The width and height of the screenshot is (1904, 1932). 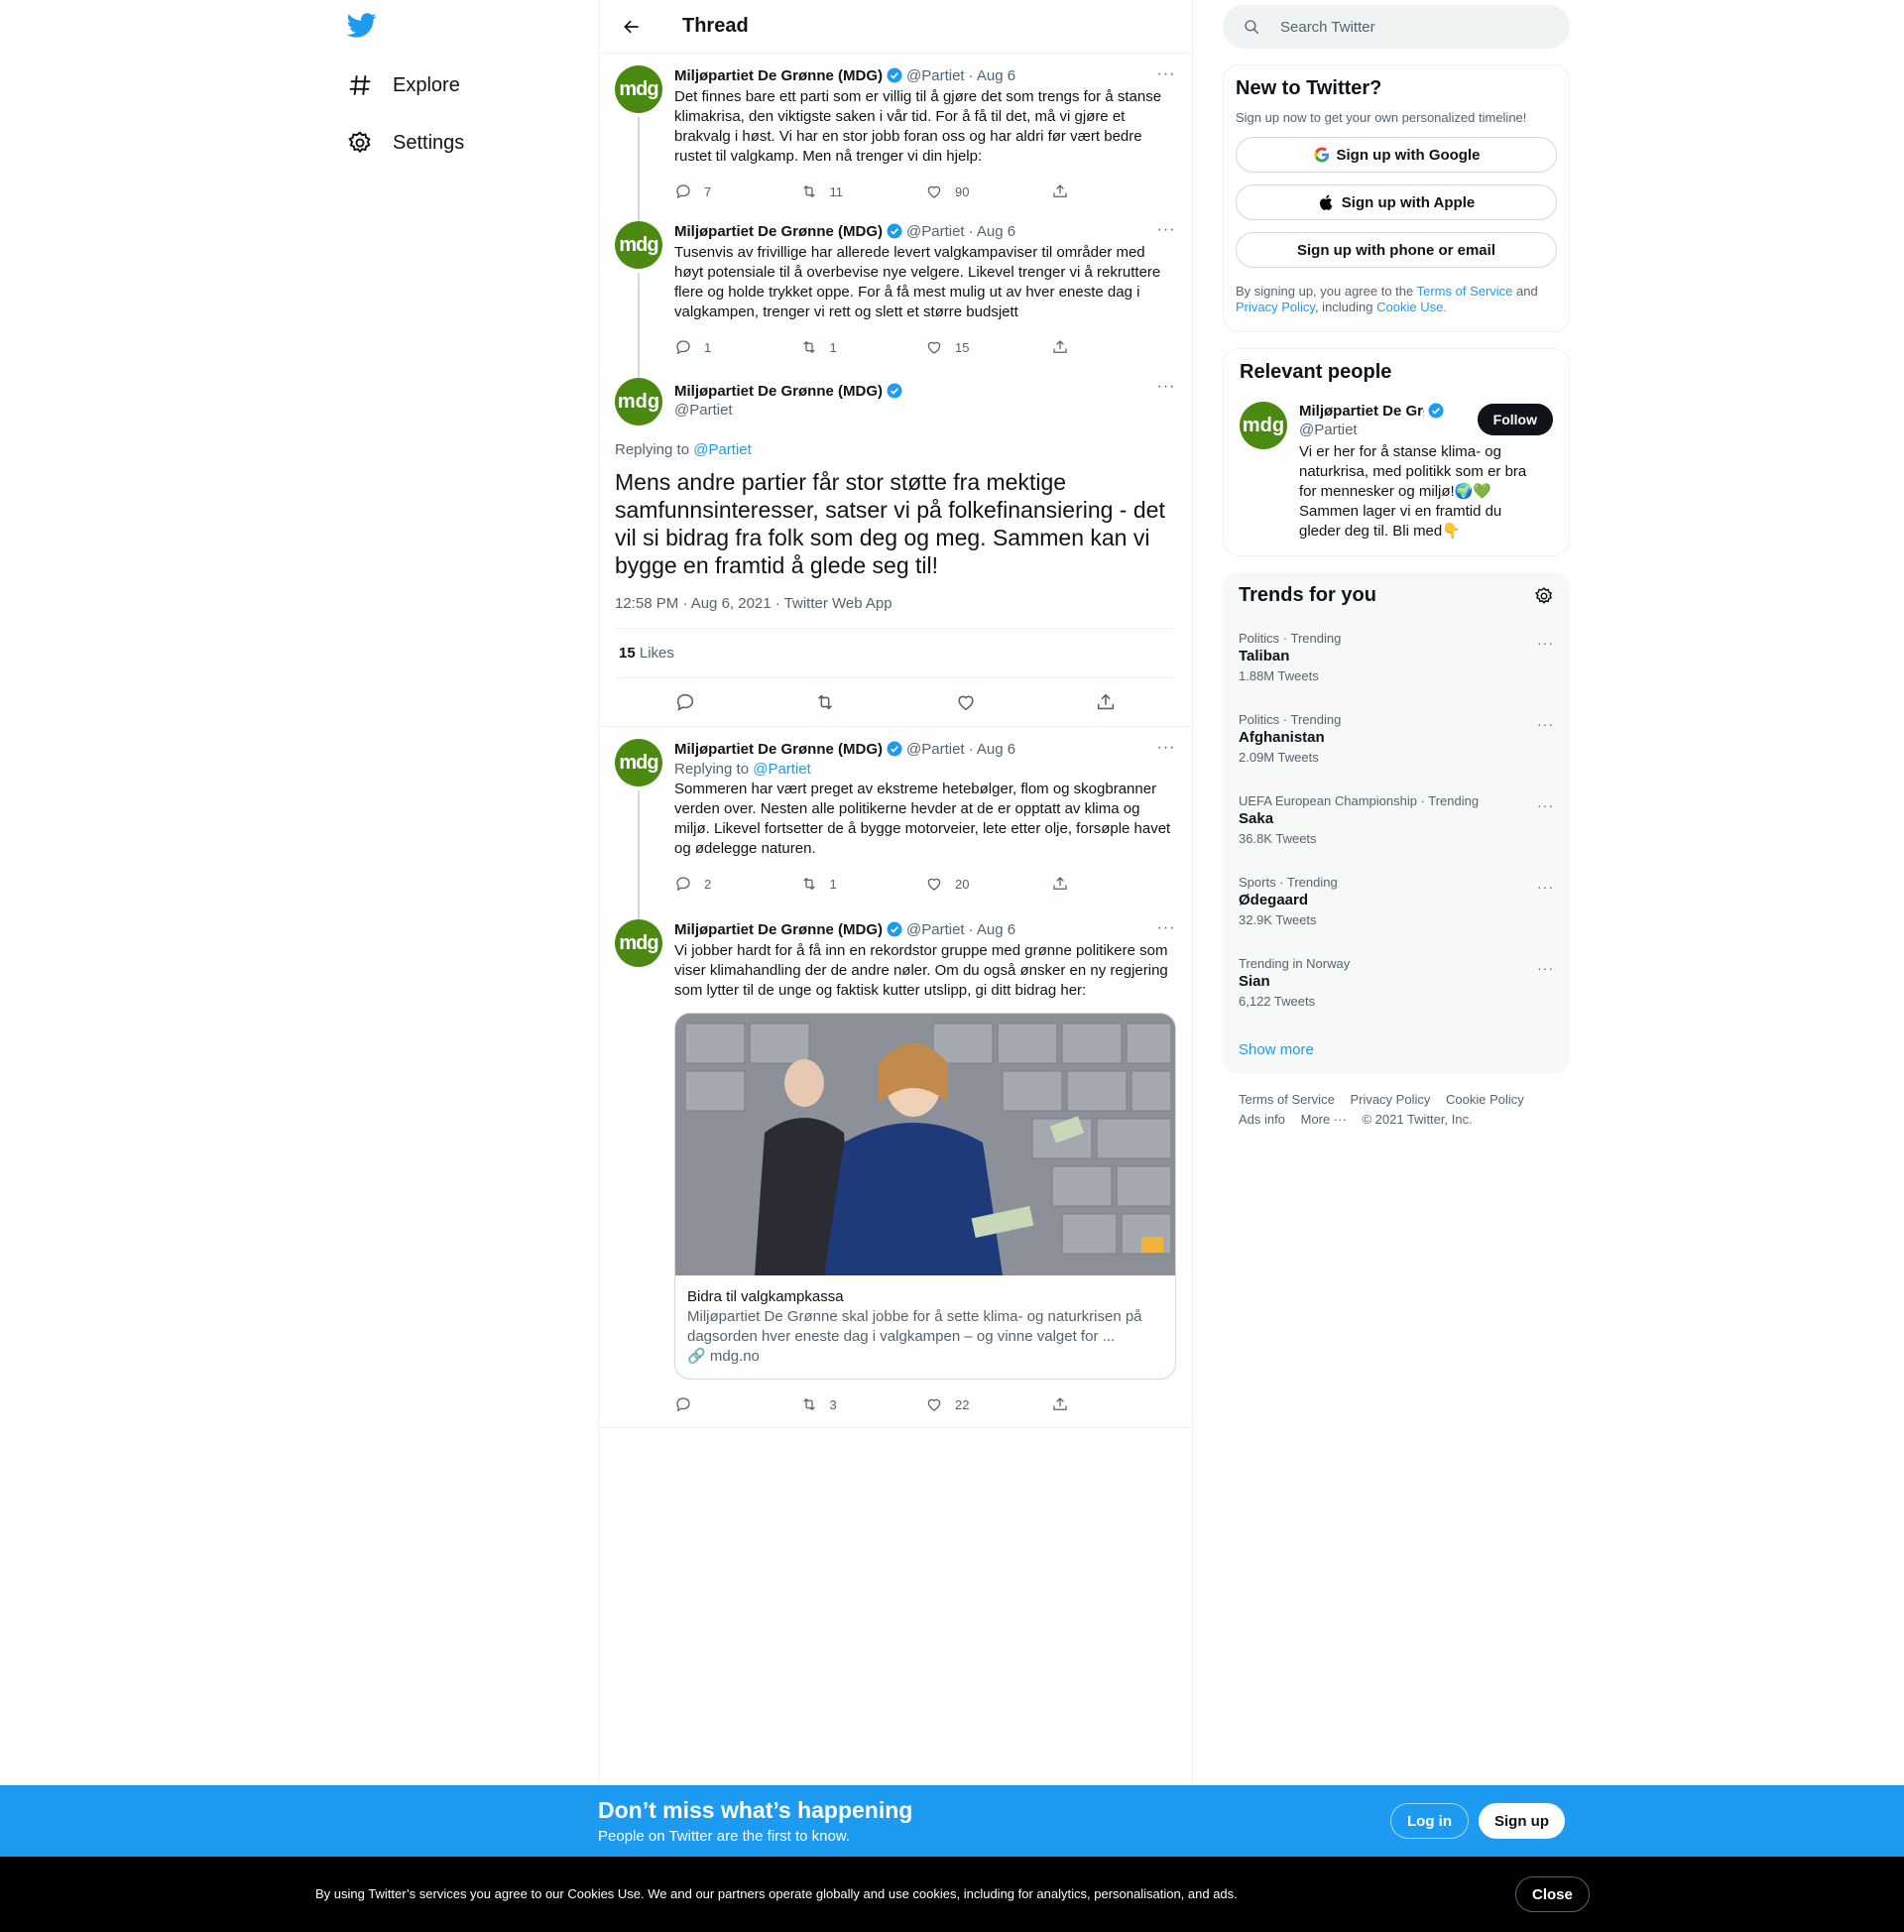 What do you see at coordinates (632, 27) in the screenshot?
I see `back-arrow-icon` at bounding box center [632, 27].